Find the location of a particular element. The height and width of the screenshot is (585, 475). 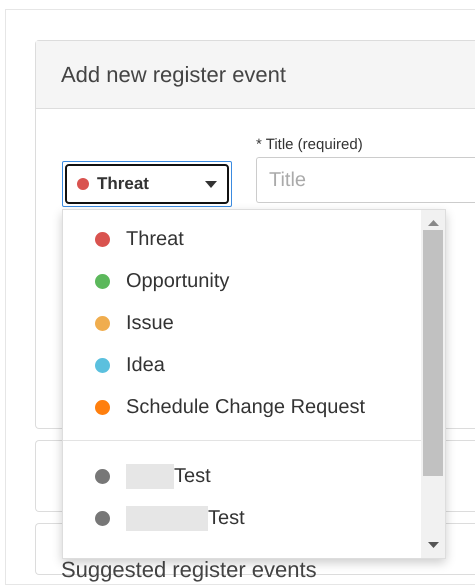

dropdown-option: Idea is located at coordinates (242, 365).